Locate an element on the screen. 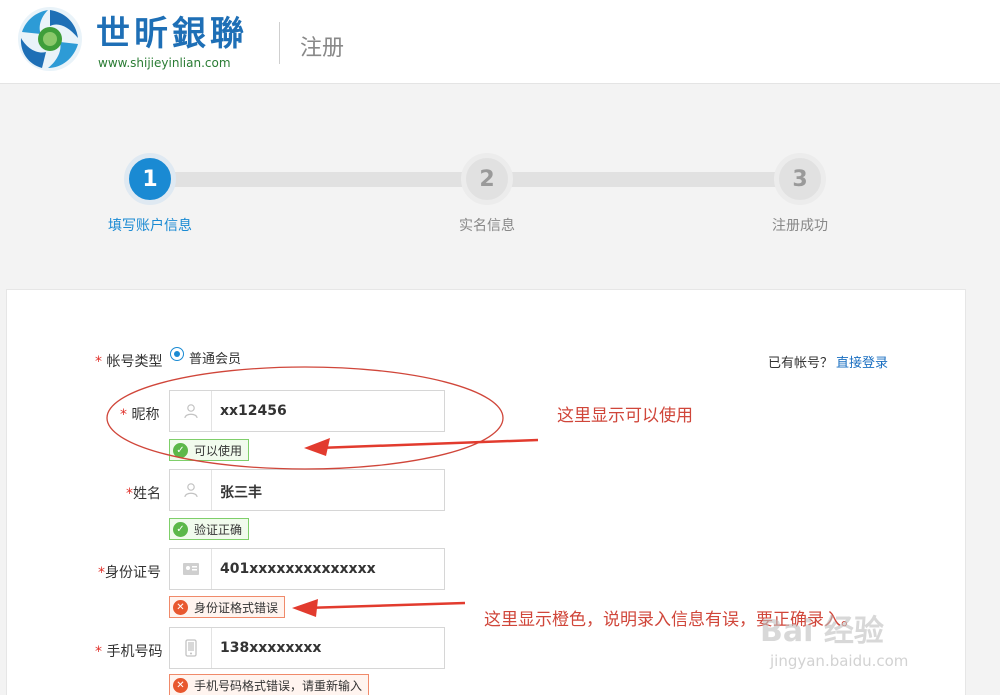 Image resolution: width=1000 pixels, height=695 pixels. ok-annotation: 这里显示可以使用 is located at coordinates (625, 416).